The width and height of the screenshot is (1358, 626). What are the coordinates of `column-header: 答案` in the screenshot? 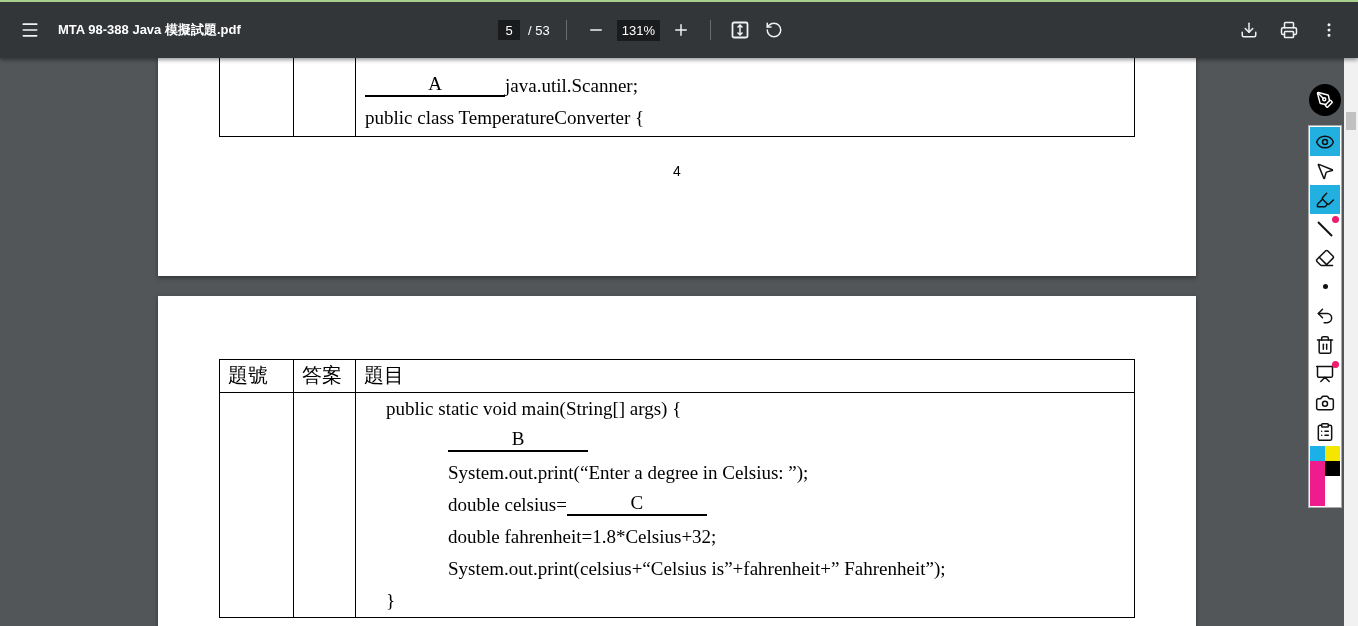 It's located at (322, 375).